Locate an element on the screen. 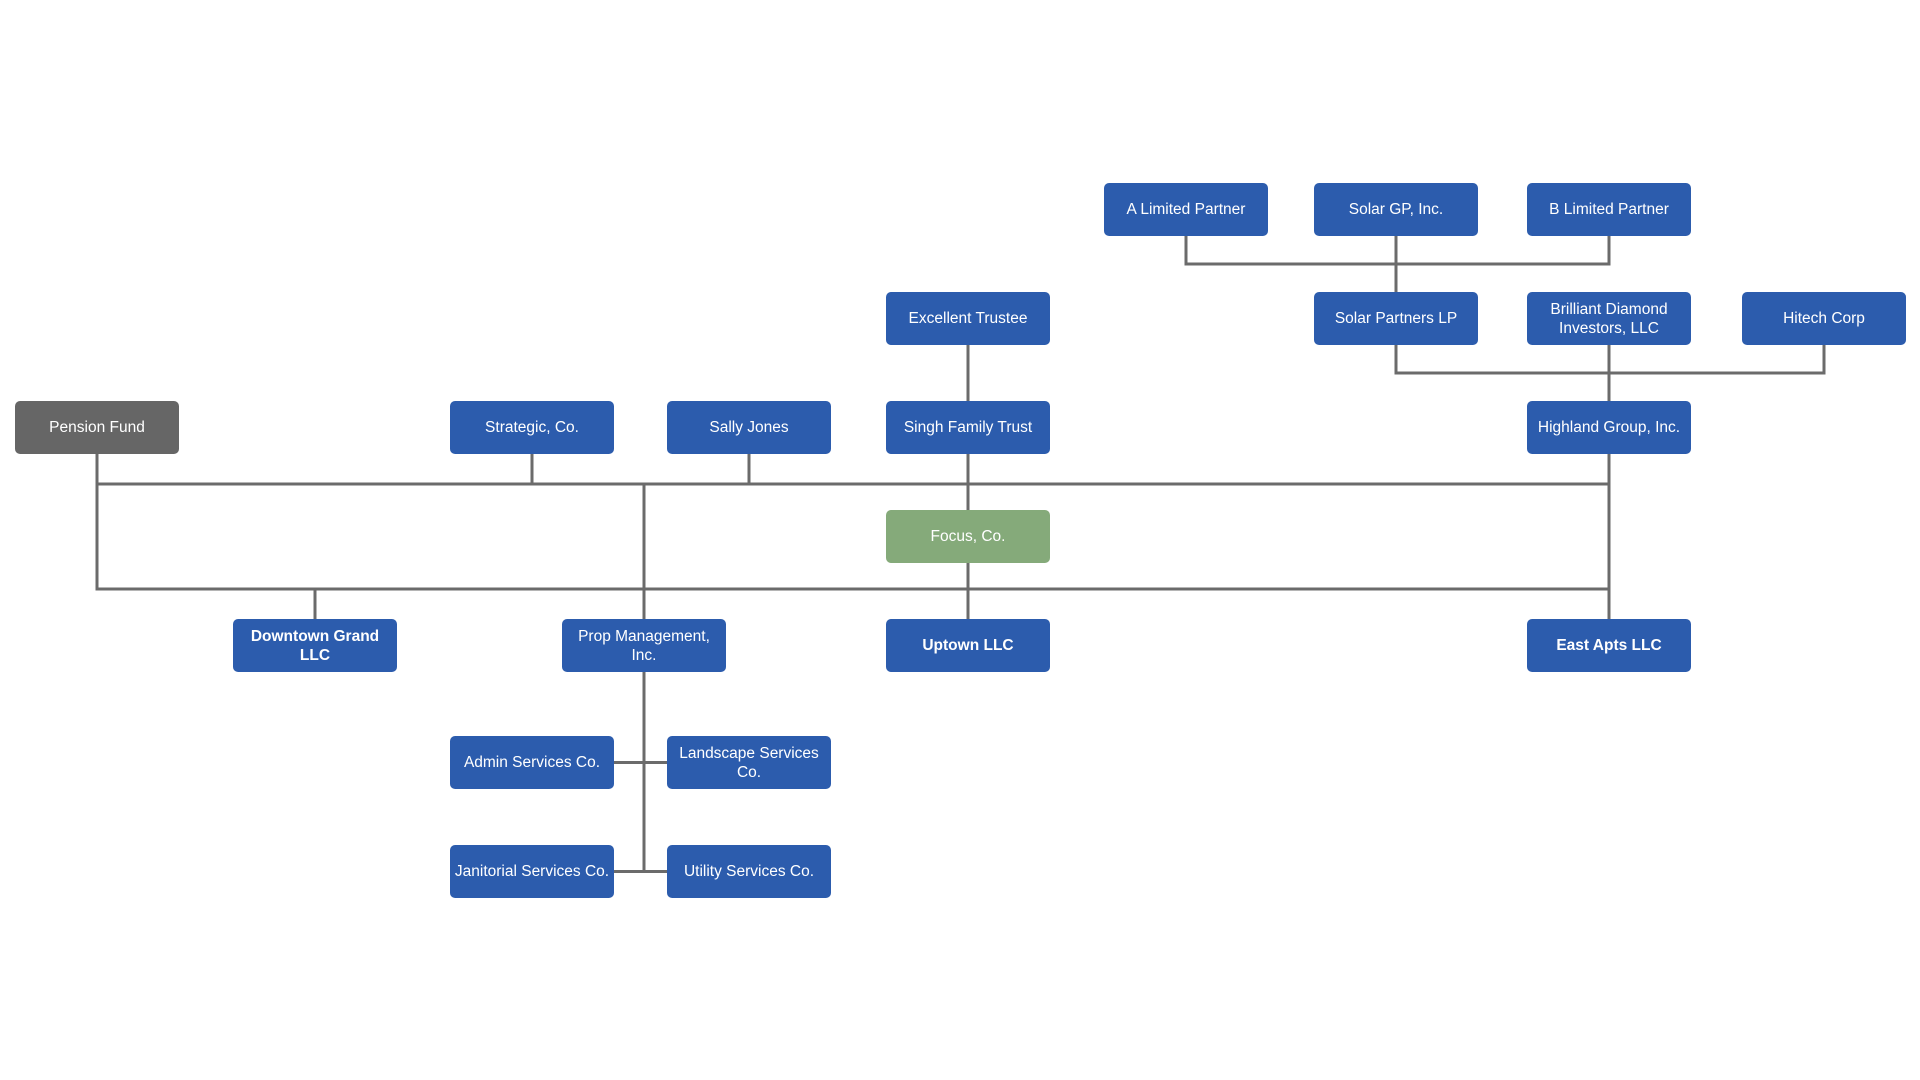 The image size is (1920, 1080). node-label: Downtown Grand LLC is located at coordinates (315, 645).